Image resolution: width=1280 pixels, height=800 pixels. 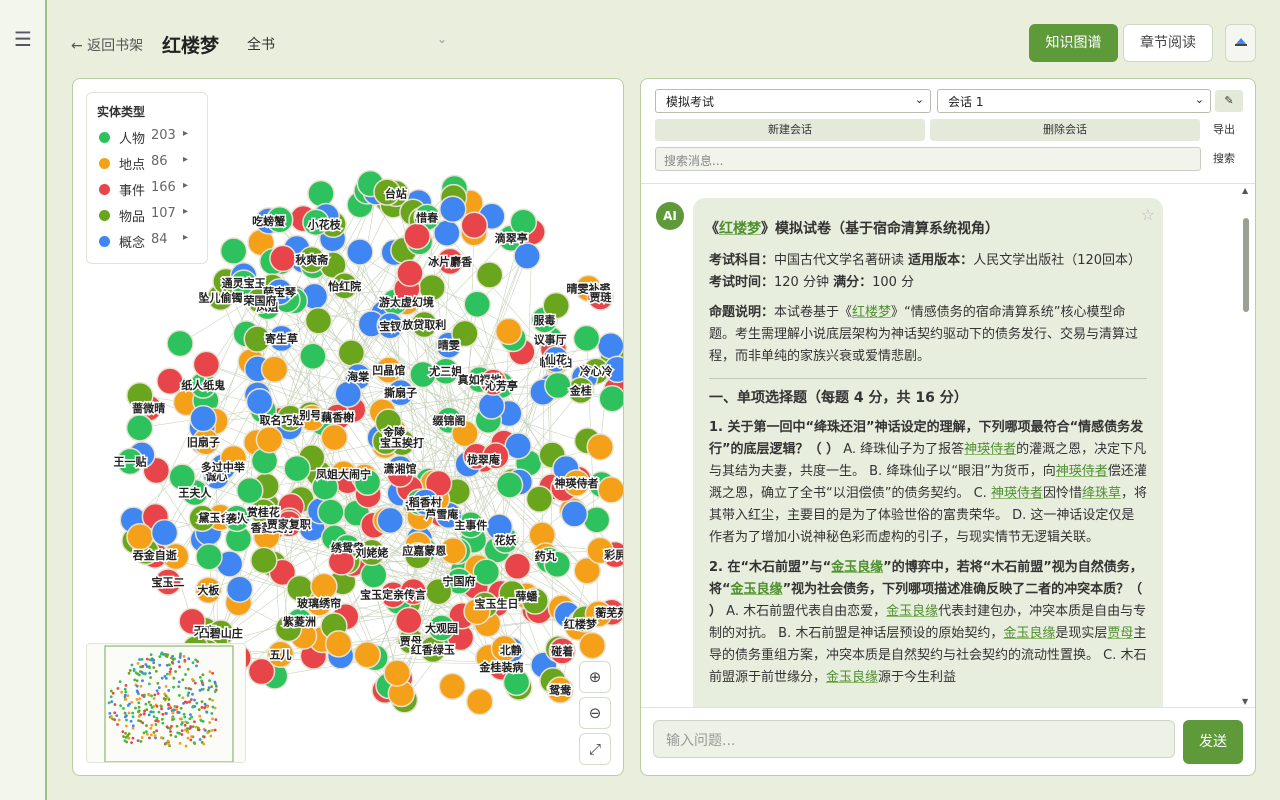 What do you see at coordinates (406, 302) in the screenshot?
I see `graph-node-label: 游太虚幻境` at bounding box center [406, 302].